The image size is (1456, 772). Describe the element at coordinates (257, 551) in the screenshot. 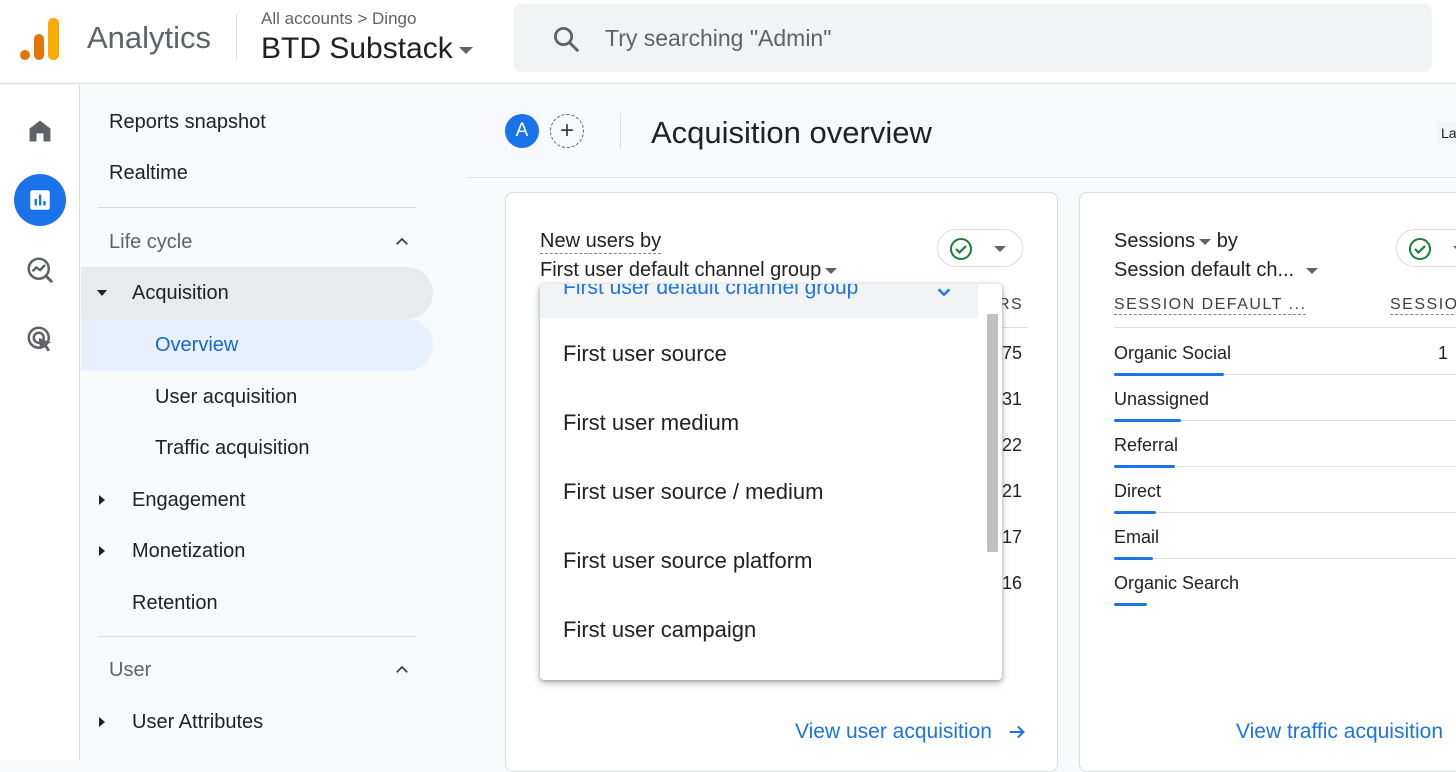

I see `sidebar-item-monetization: Monetization` at that location.